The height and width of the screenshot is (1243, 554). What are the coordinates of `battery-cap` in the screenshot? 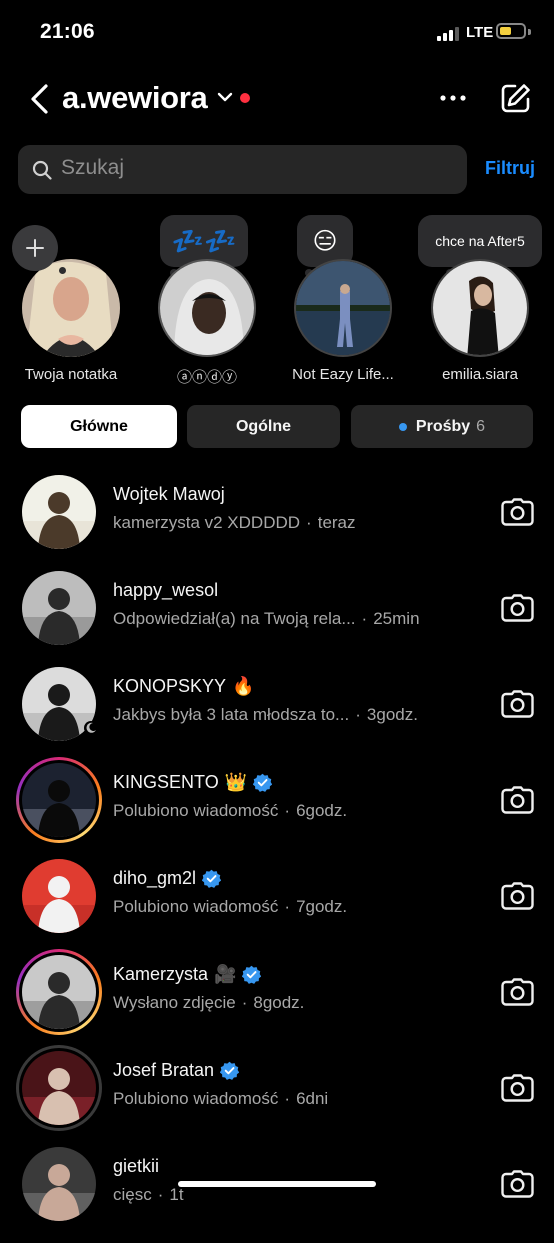 It's located at (529, 32).